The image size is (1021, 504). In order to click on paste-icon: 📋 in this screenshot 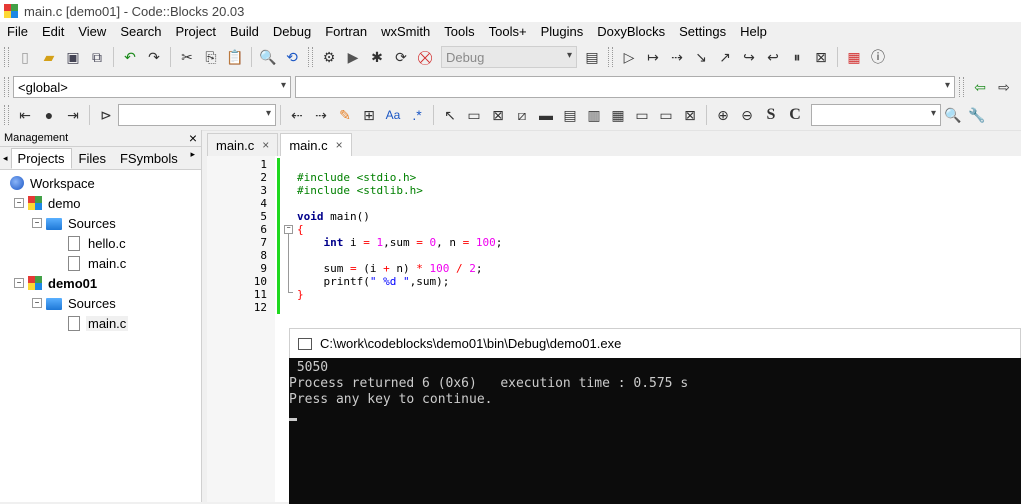, I will do `click(235, 57)`.